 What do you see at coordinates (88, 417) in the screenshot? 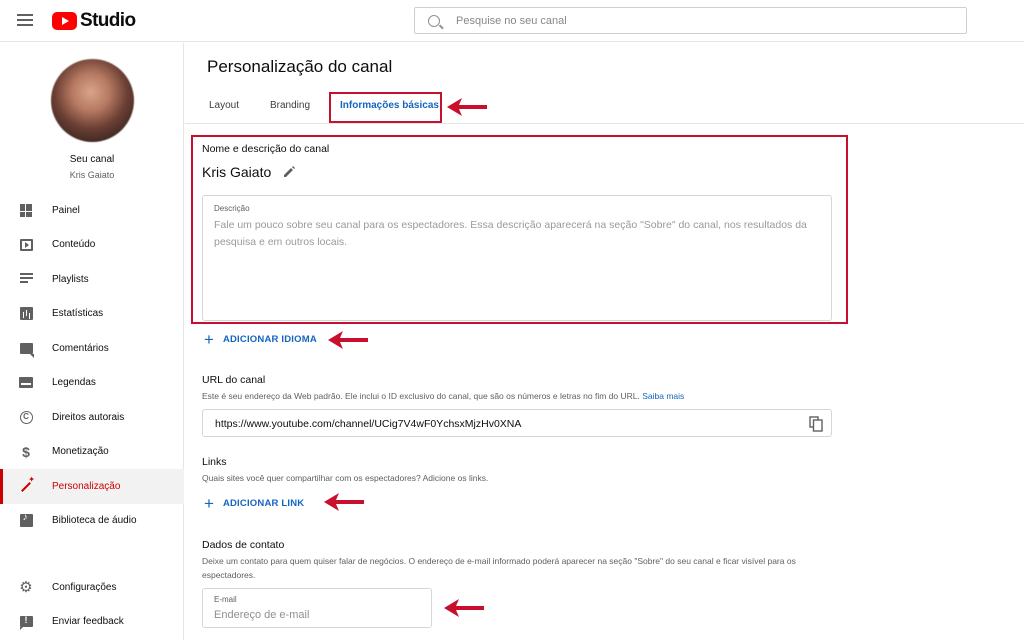
I see `sidebar-item-label: Direitos autorais` at bounding box center [88, 417].